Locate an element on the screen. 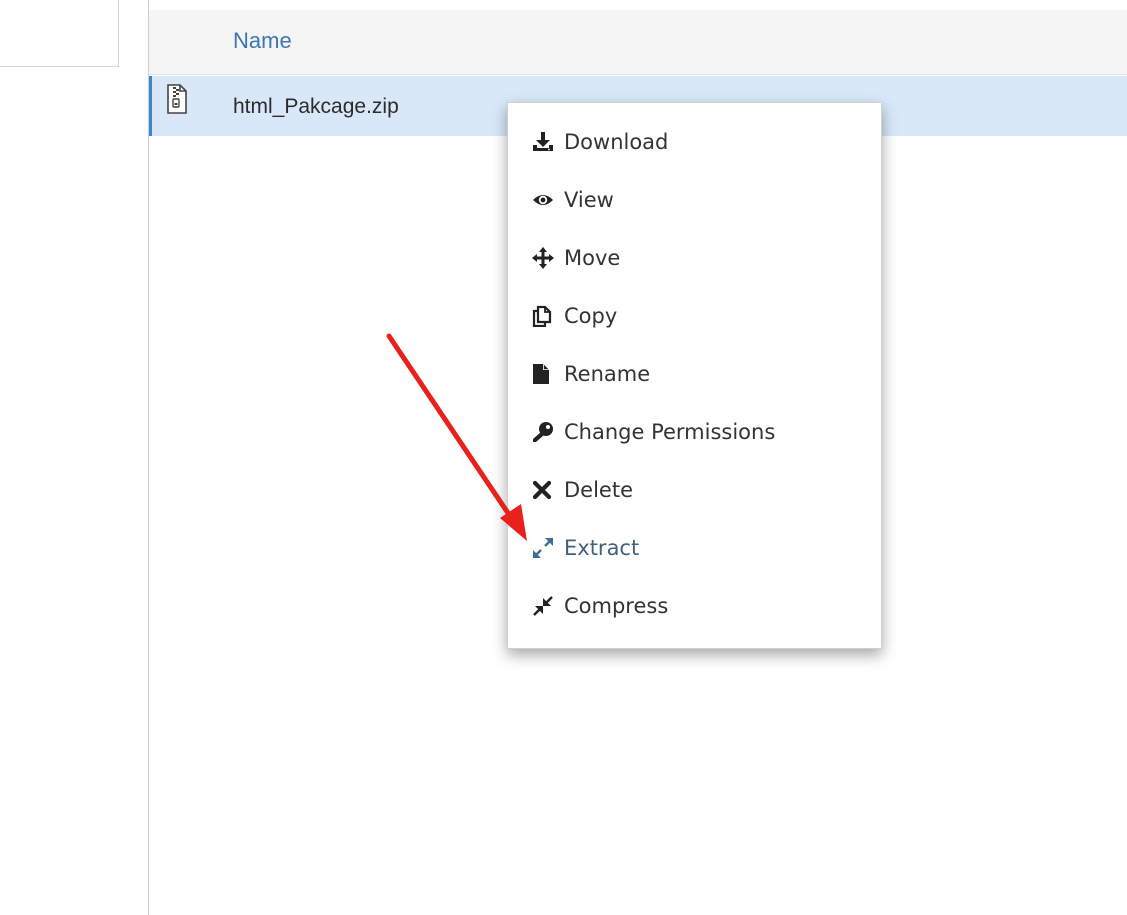 This screenshot has height=915, width=1127. menu-item-label: Extract is located at coordinates (602, 548).